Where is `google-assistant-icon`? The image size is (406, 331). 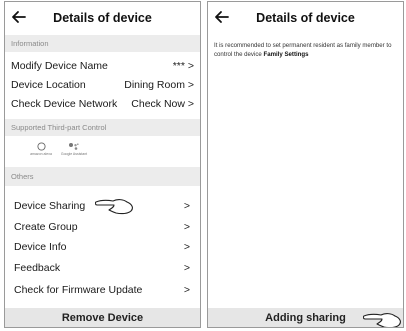 google-assistant-icon is located at coordinates (74, 146).